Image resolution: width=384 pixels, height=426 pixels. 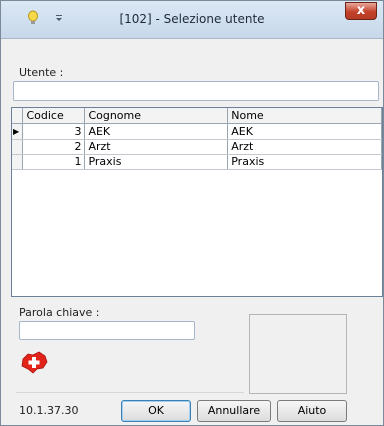 I want to click on row-selector: ▶, so click(x=18, y=131).